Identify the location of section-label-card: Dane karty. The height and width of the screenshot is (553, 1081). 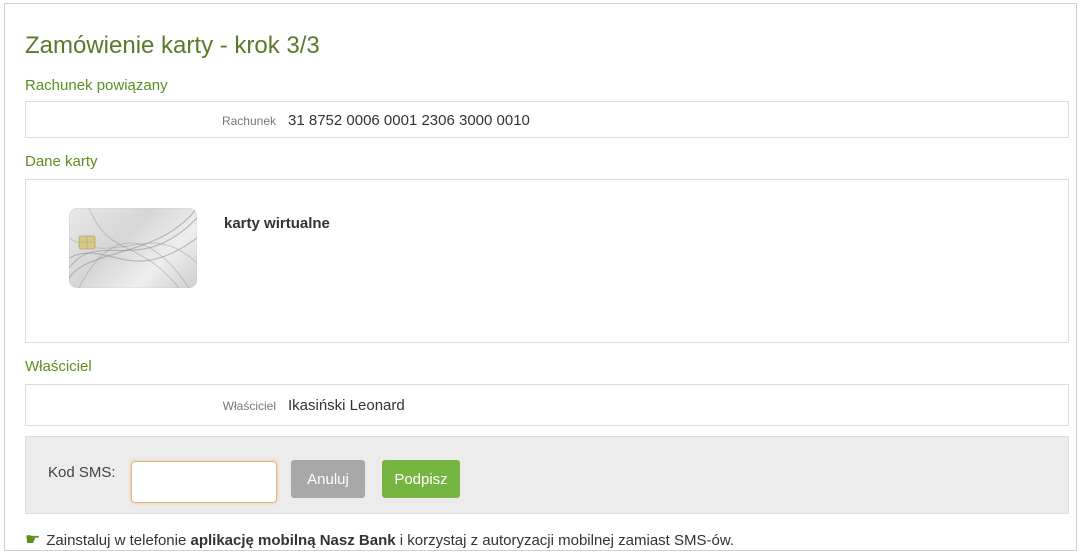
(61, 161).